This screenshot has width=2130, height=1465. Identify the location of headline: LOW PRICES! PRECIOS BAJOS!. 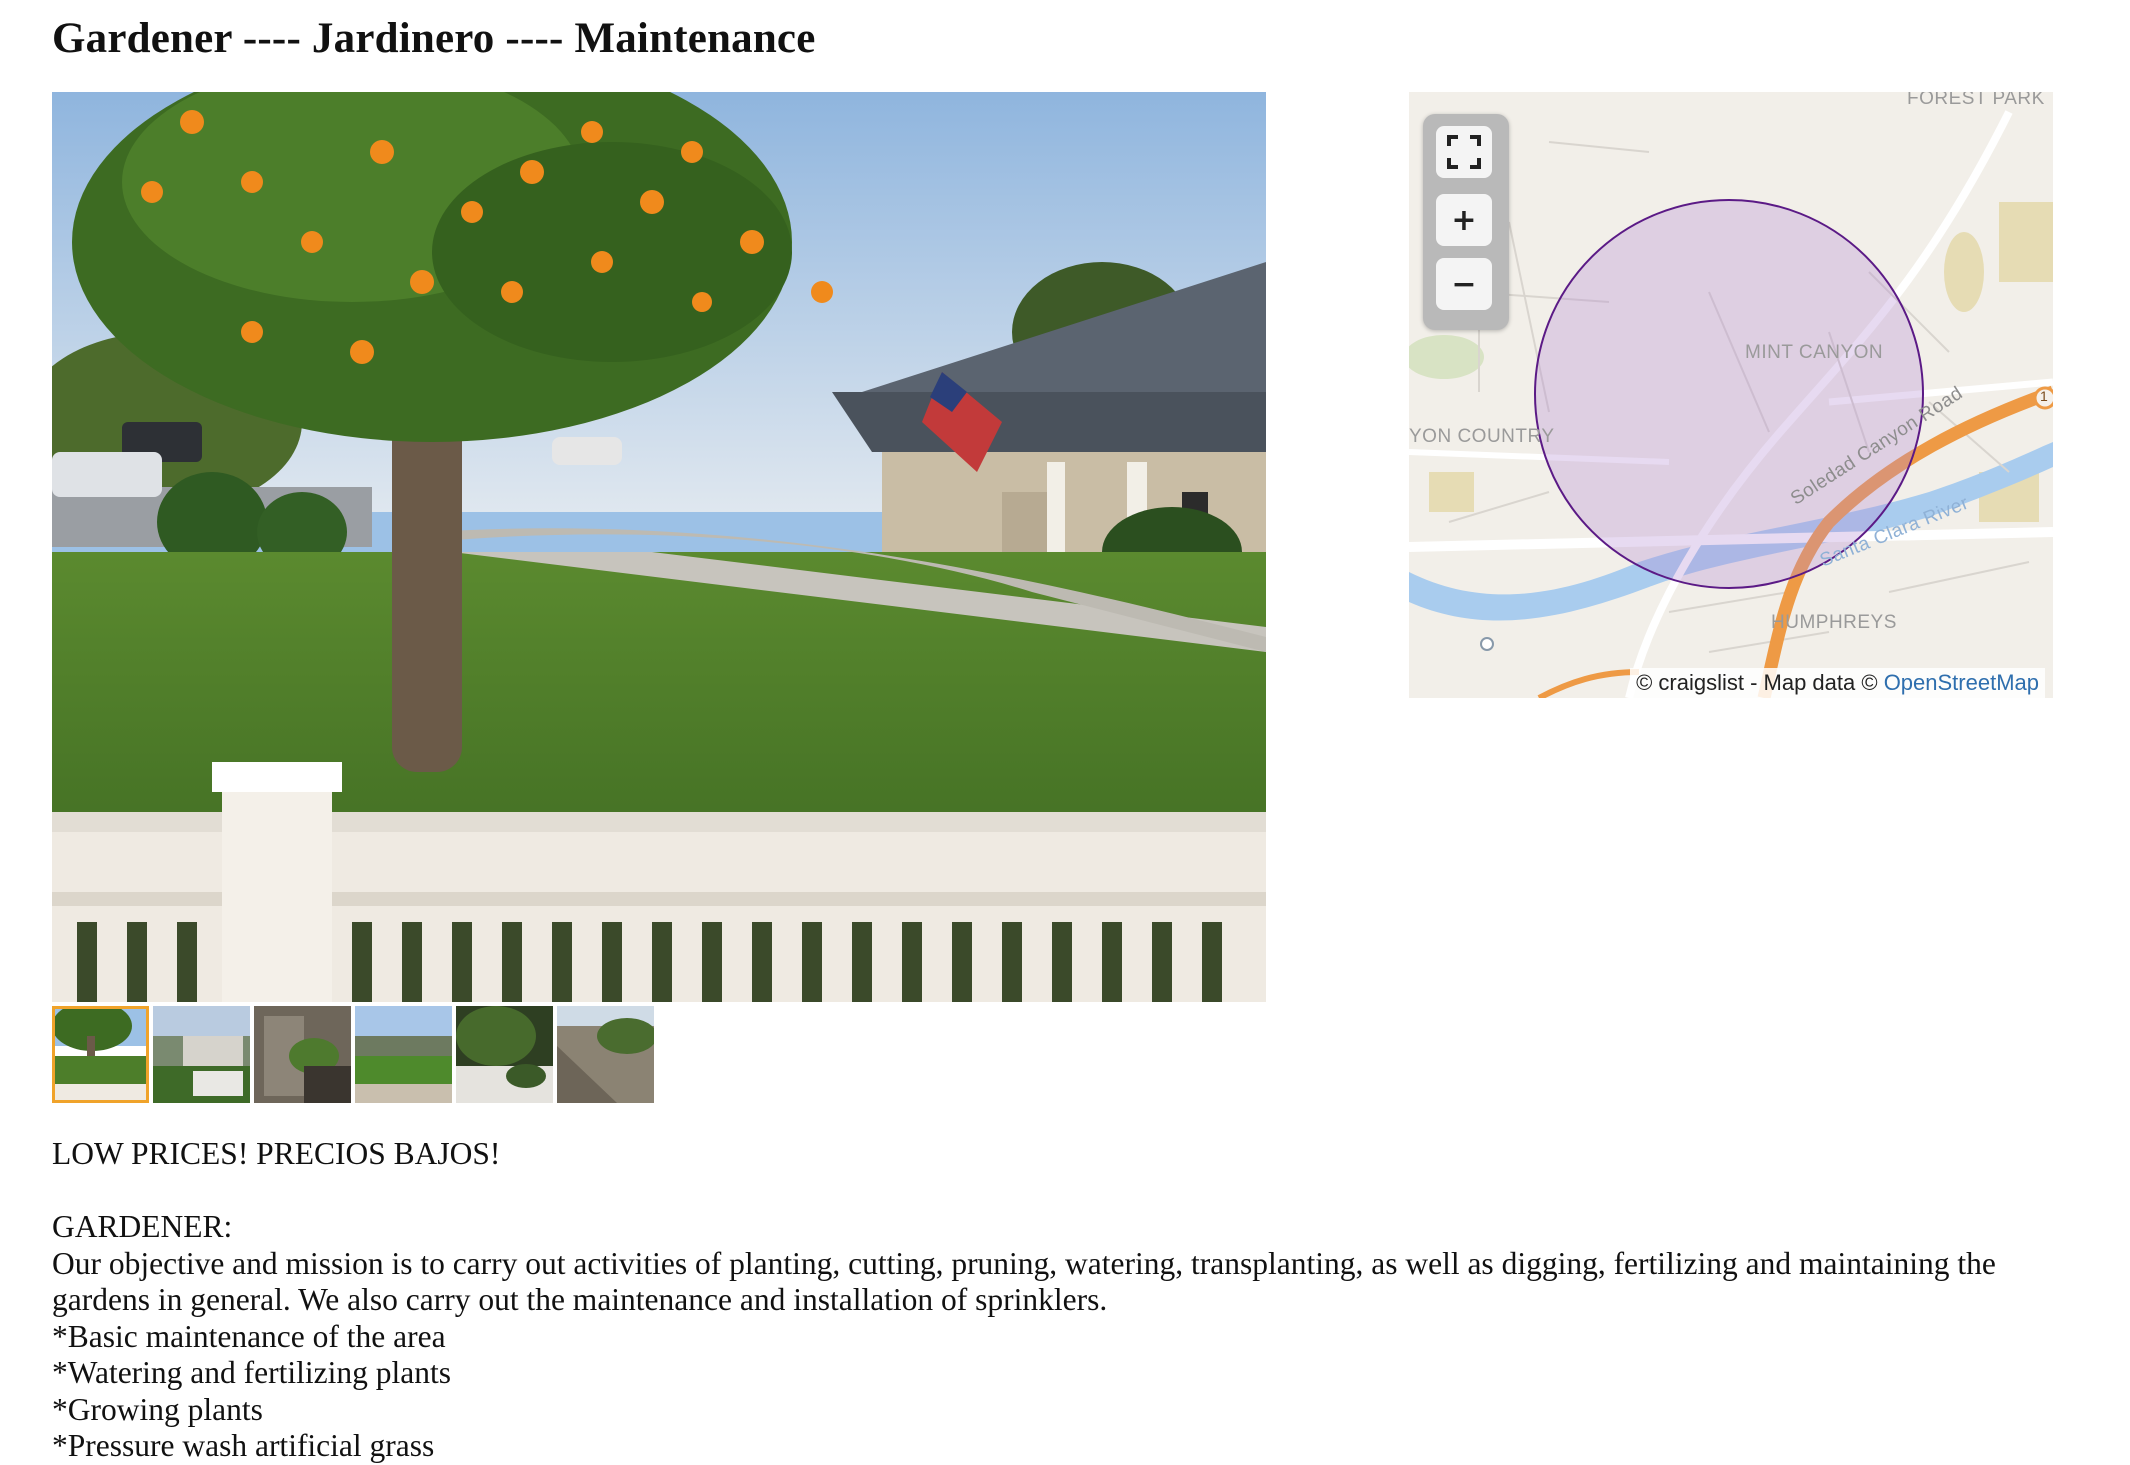
(276, 1153).